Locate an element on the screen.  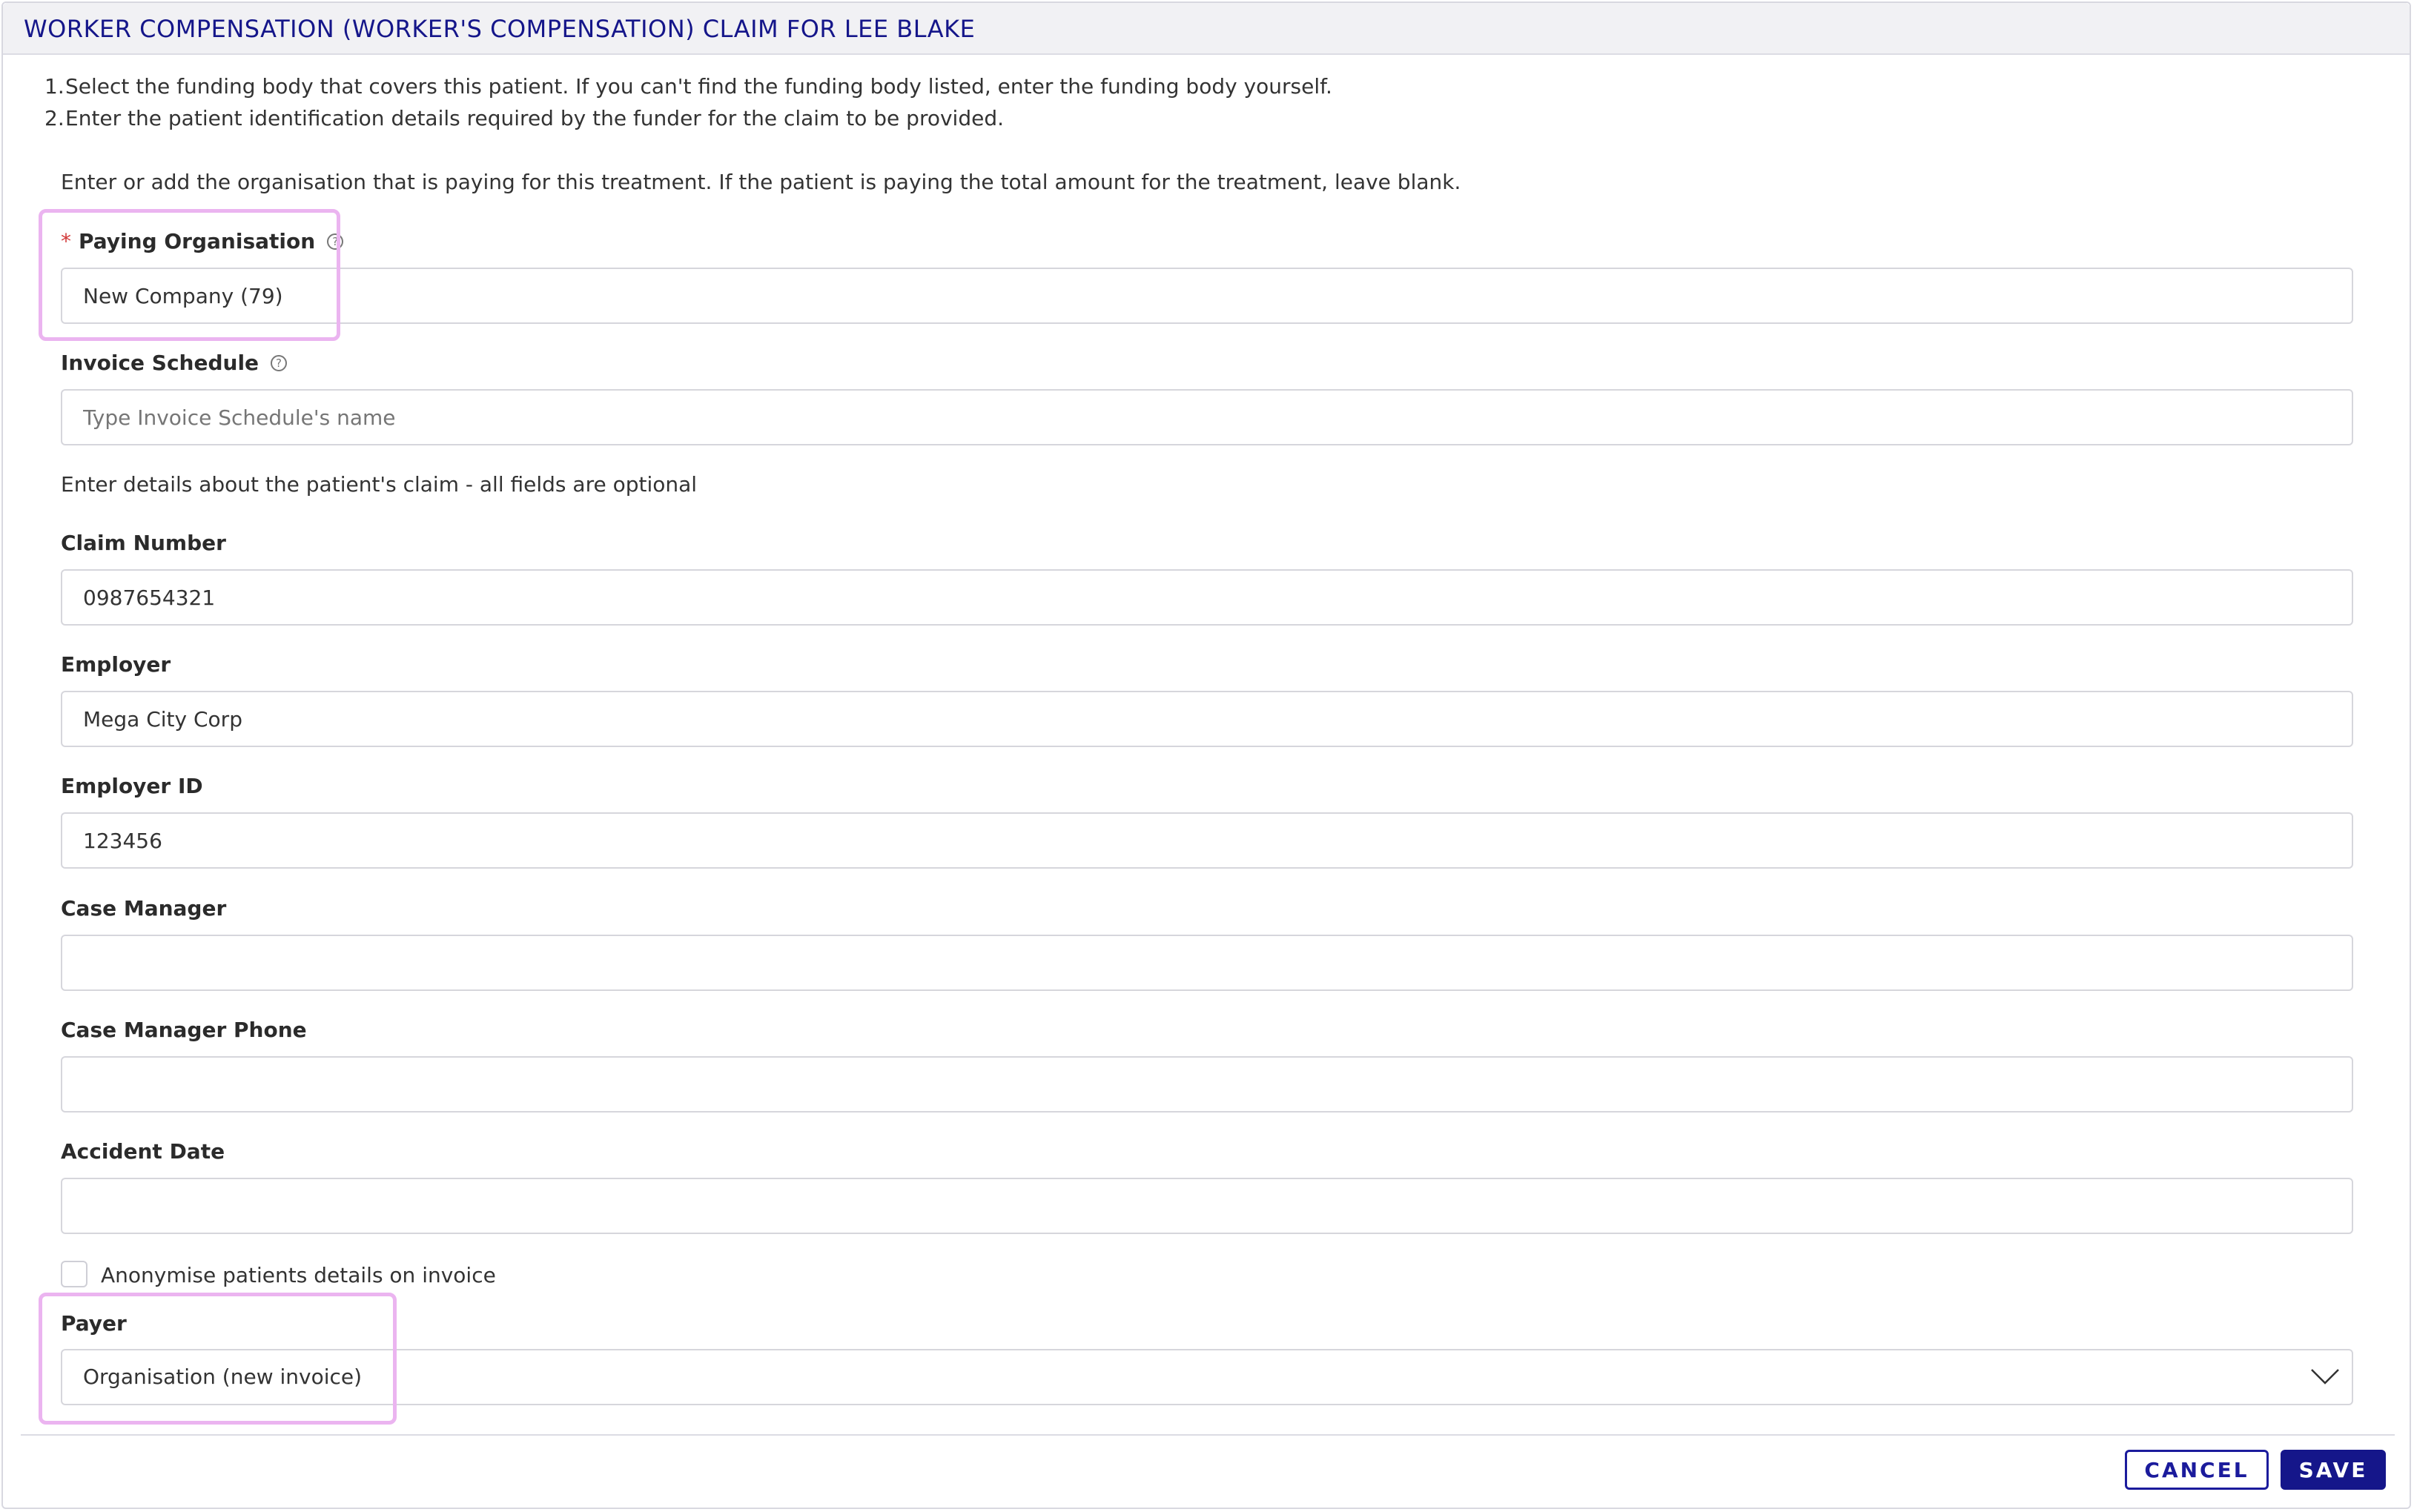
paying-organisation-label: * Paying Organisation ? is located at coordinates (202, 241).